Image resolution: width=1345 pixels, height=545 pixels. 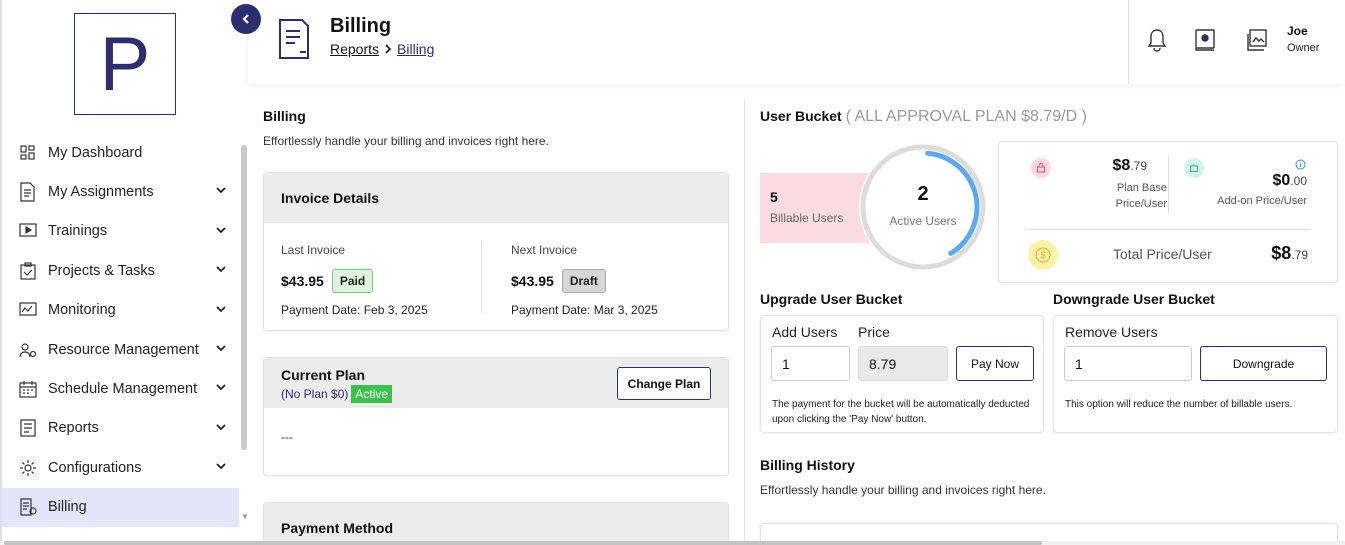 I want to click on chevron-left-icon, so click(x=245, y=19).